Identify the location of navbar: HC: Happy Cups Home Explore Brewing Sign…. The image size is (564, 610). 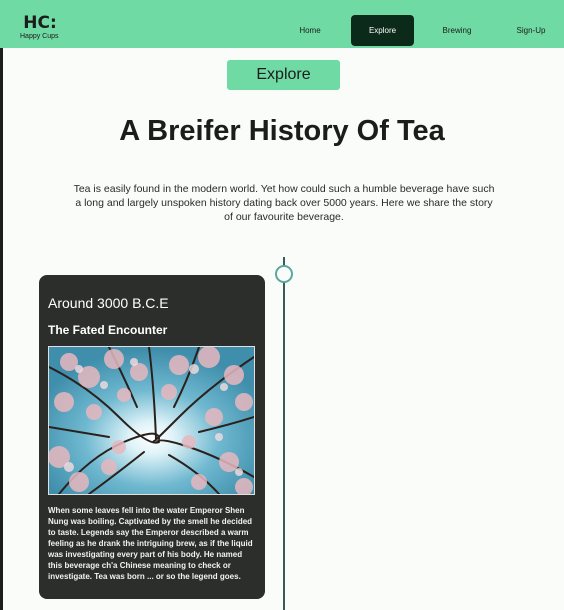
(282, 24).